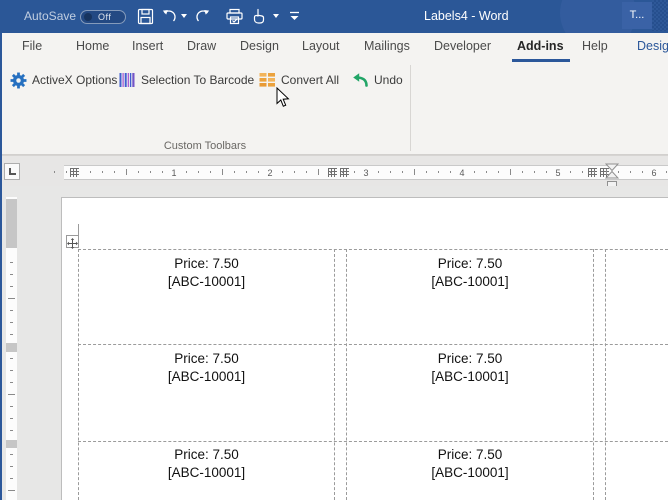 This screenshot has height=500, width=668. Describe the element at coordinates (168, 16) in the screenshot. I see `undo-icon` at that location.